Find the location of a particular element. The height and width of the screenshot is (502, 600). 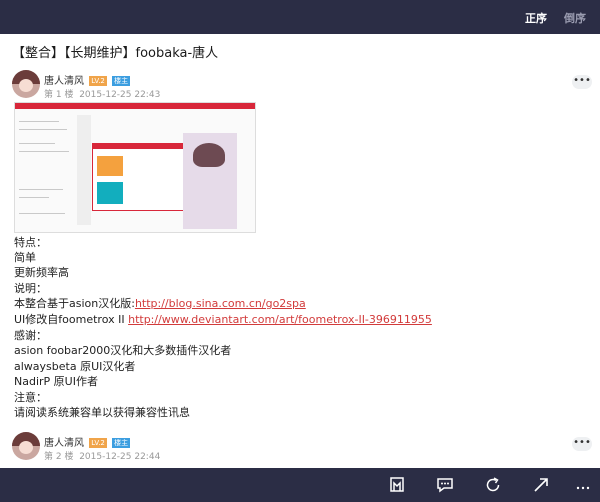

thanks-label: 感谢： is located at coordinates (30, 335).